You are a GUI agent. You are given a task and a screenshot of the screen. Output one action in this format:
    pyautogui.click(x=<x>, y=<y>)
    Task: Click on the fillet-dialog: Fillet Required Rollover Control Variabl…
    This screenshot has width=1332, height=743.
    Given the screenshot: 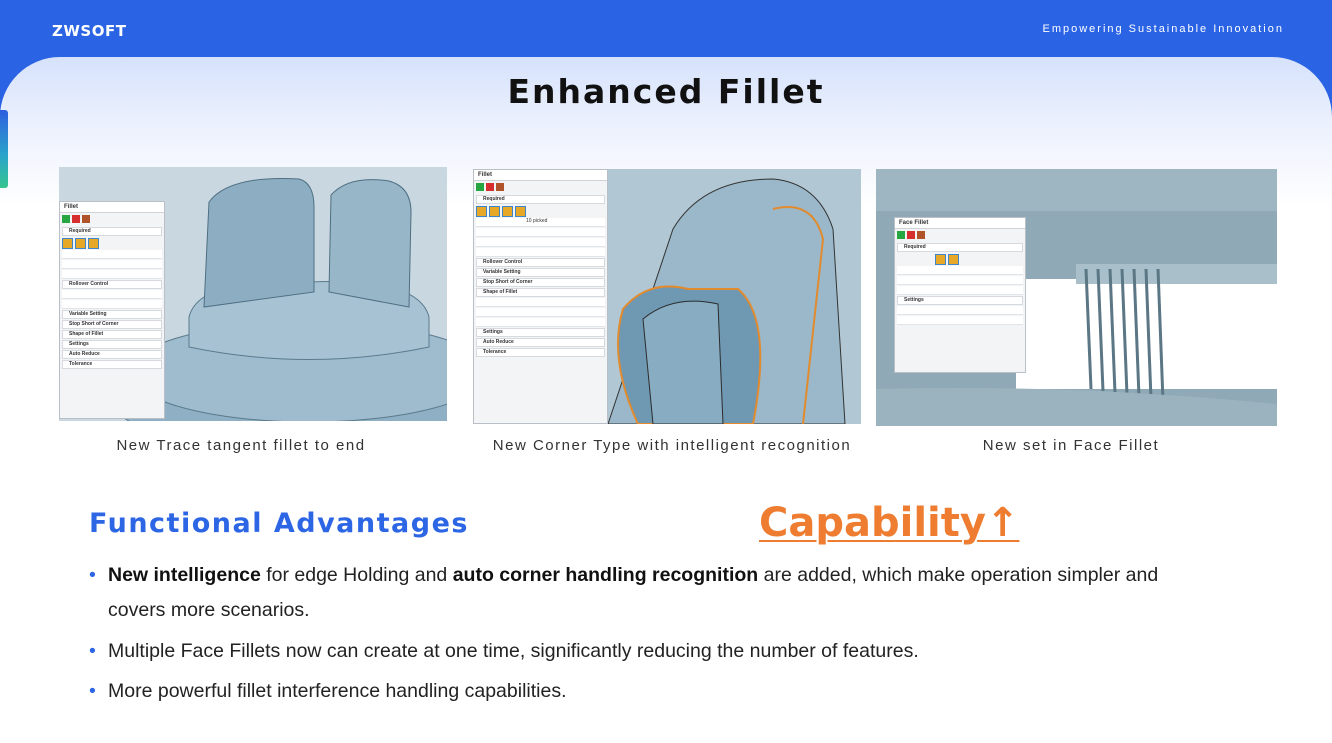 What is the action you would take?
    pyautogui.click(x=112, y=310)
    